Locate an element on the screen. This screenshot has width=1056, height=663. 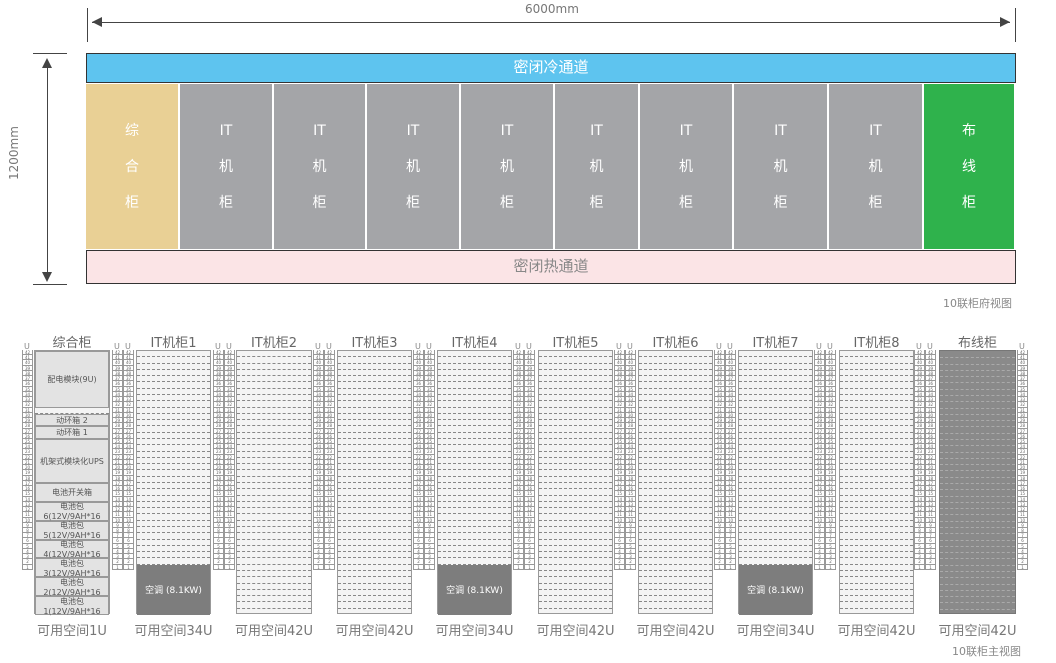
cold-aisle: 密闭冷通道 is located at coordinates (551, 68).